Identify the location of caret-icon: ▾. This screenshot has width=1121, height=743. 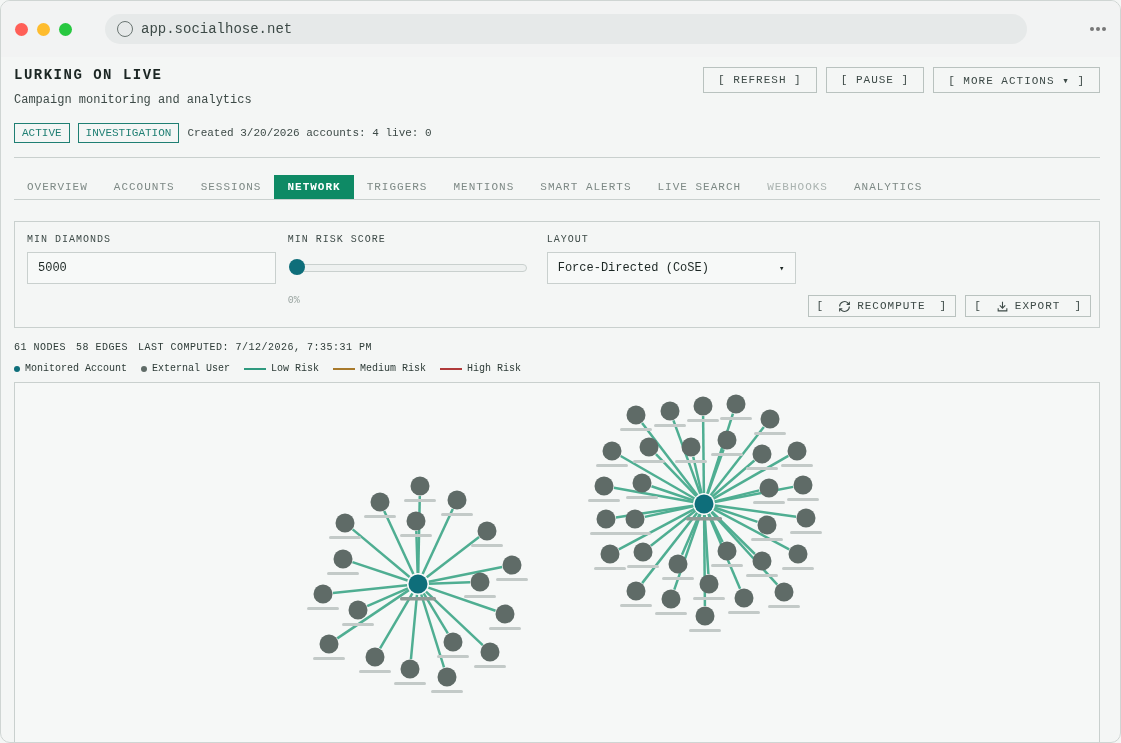
(782, 268).